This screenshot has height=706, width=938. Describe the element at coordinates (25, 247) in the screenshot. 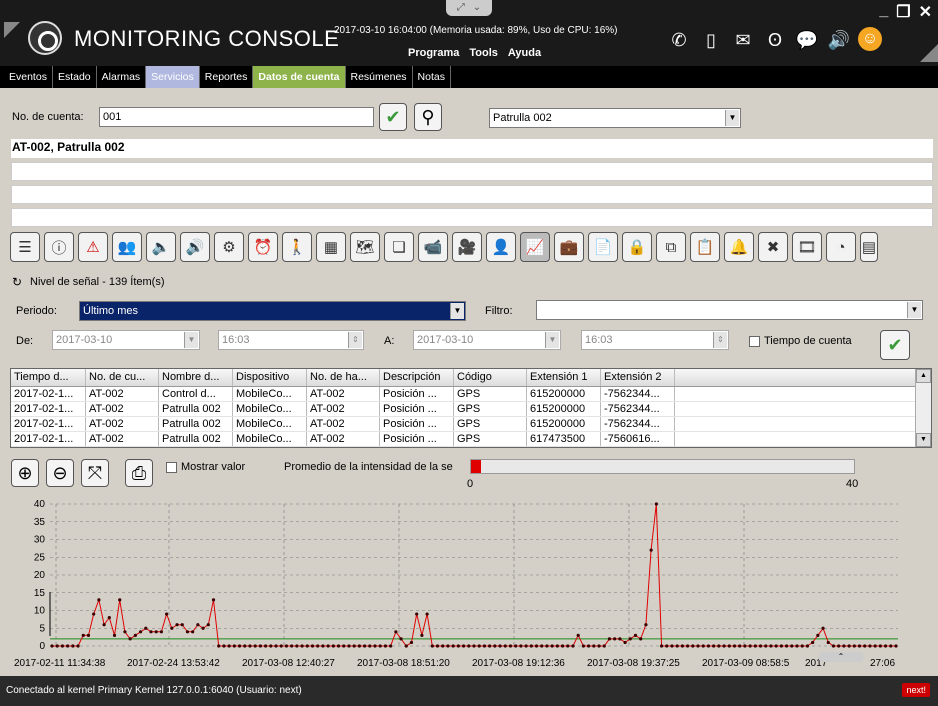

I see `notes-icon: ☰` at that location.